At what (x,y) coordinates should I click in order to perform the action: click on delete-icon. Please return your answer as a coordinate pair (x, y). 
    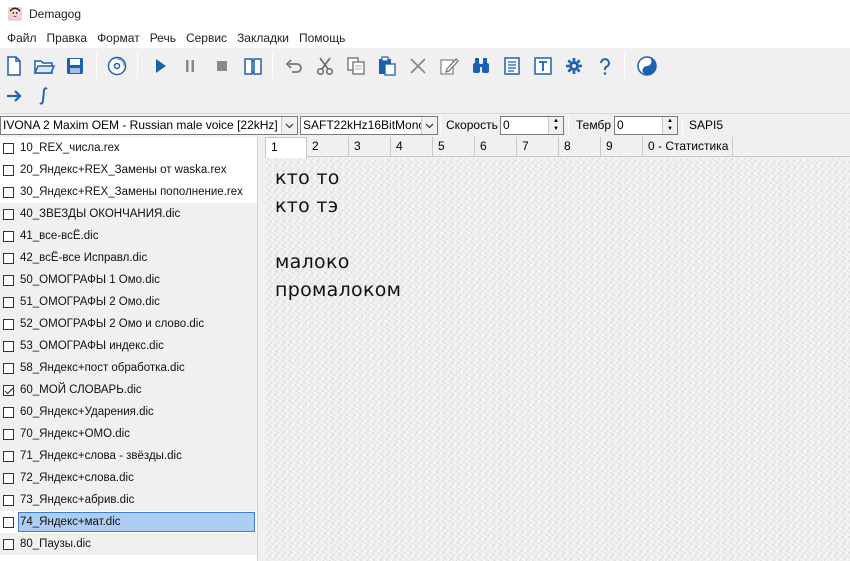
    Looking at the image, I should click on (418, 66).